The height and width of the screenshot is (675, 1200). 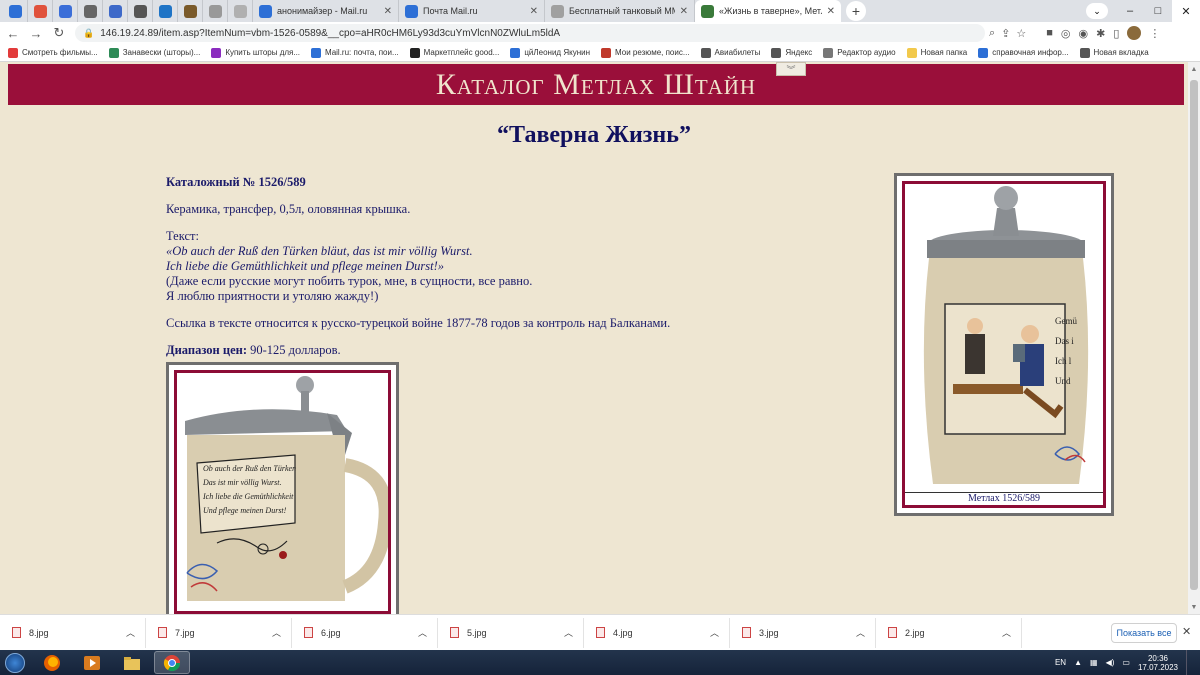 What do you see at coordinates (1066, 33) in the screenshot?
I see `extension-icon: ◎` at bounding box center [1066, 33].